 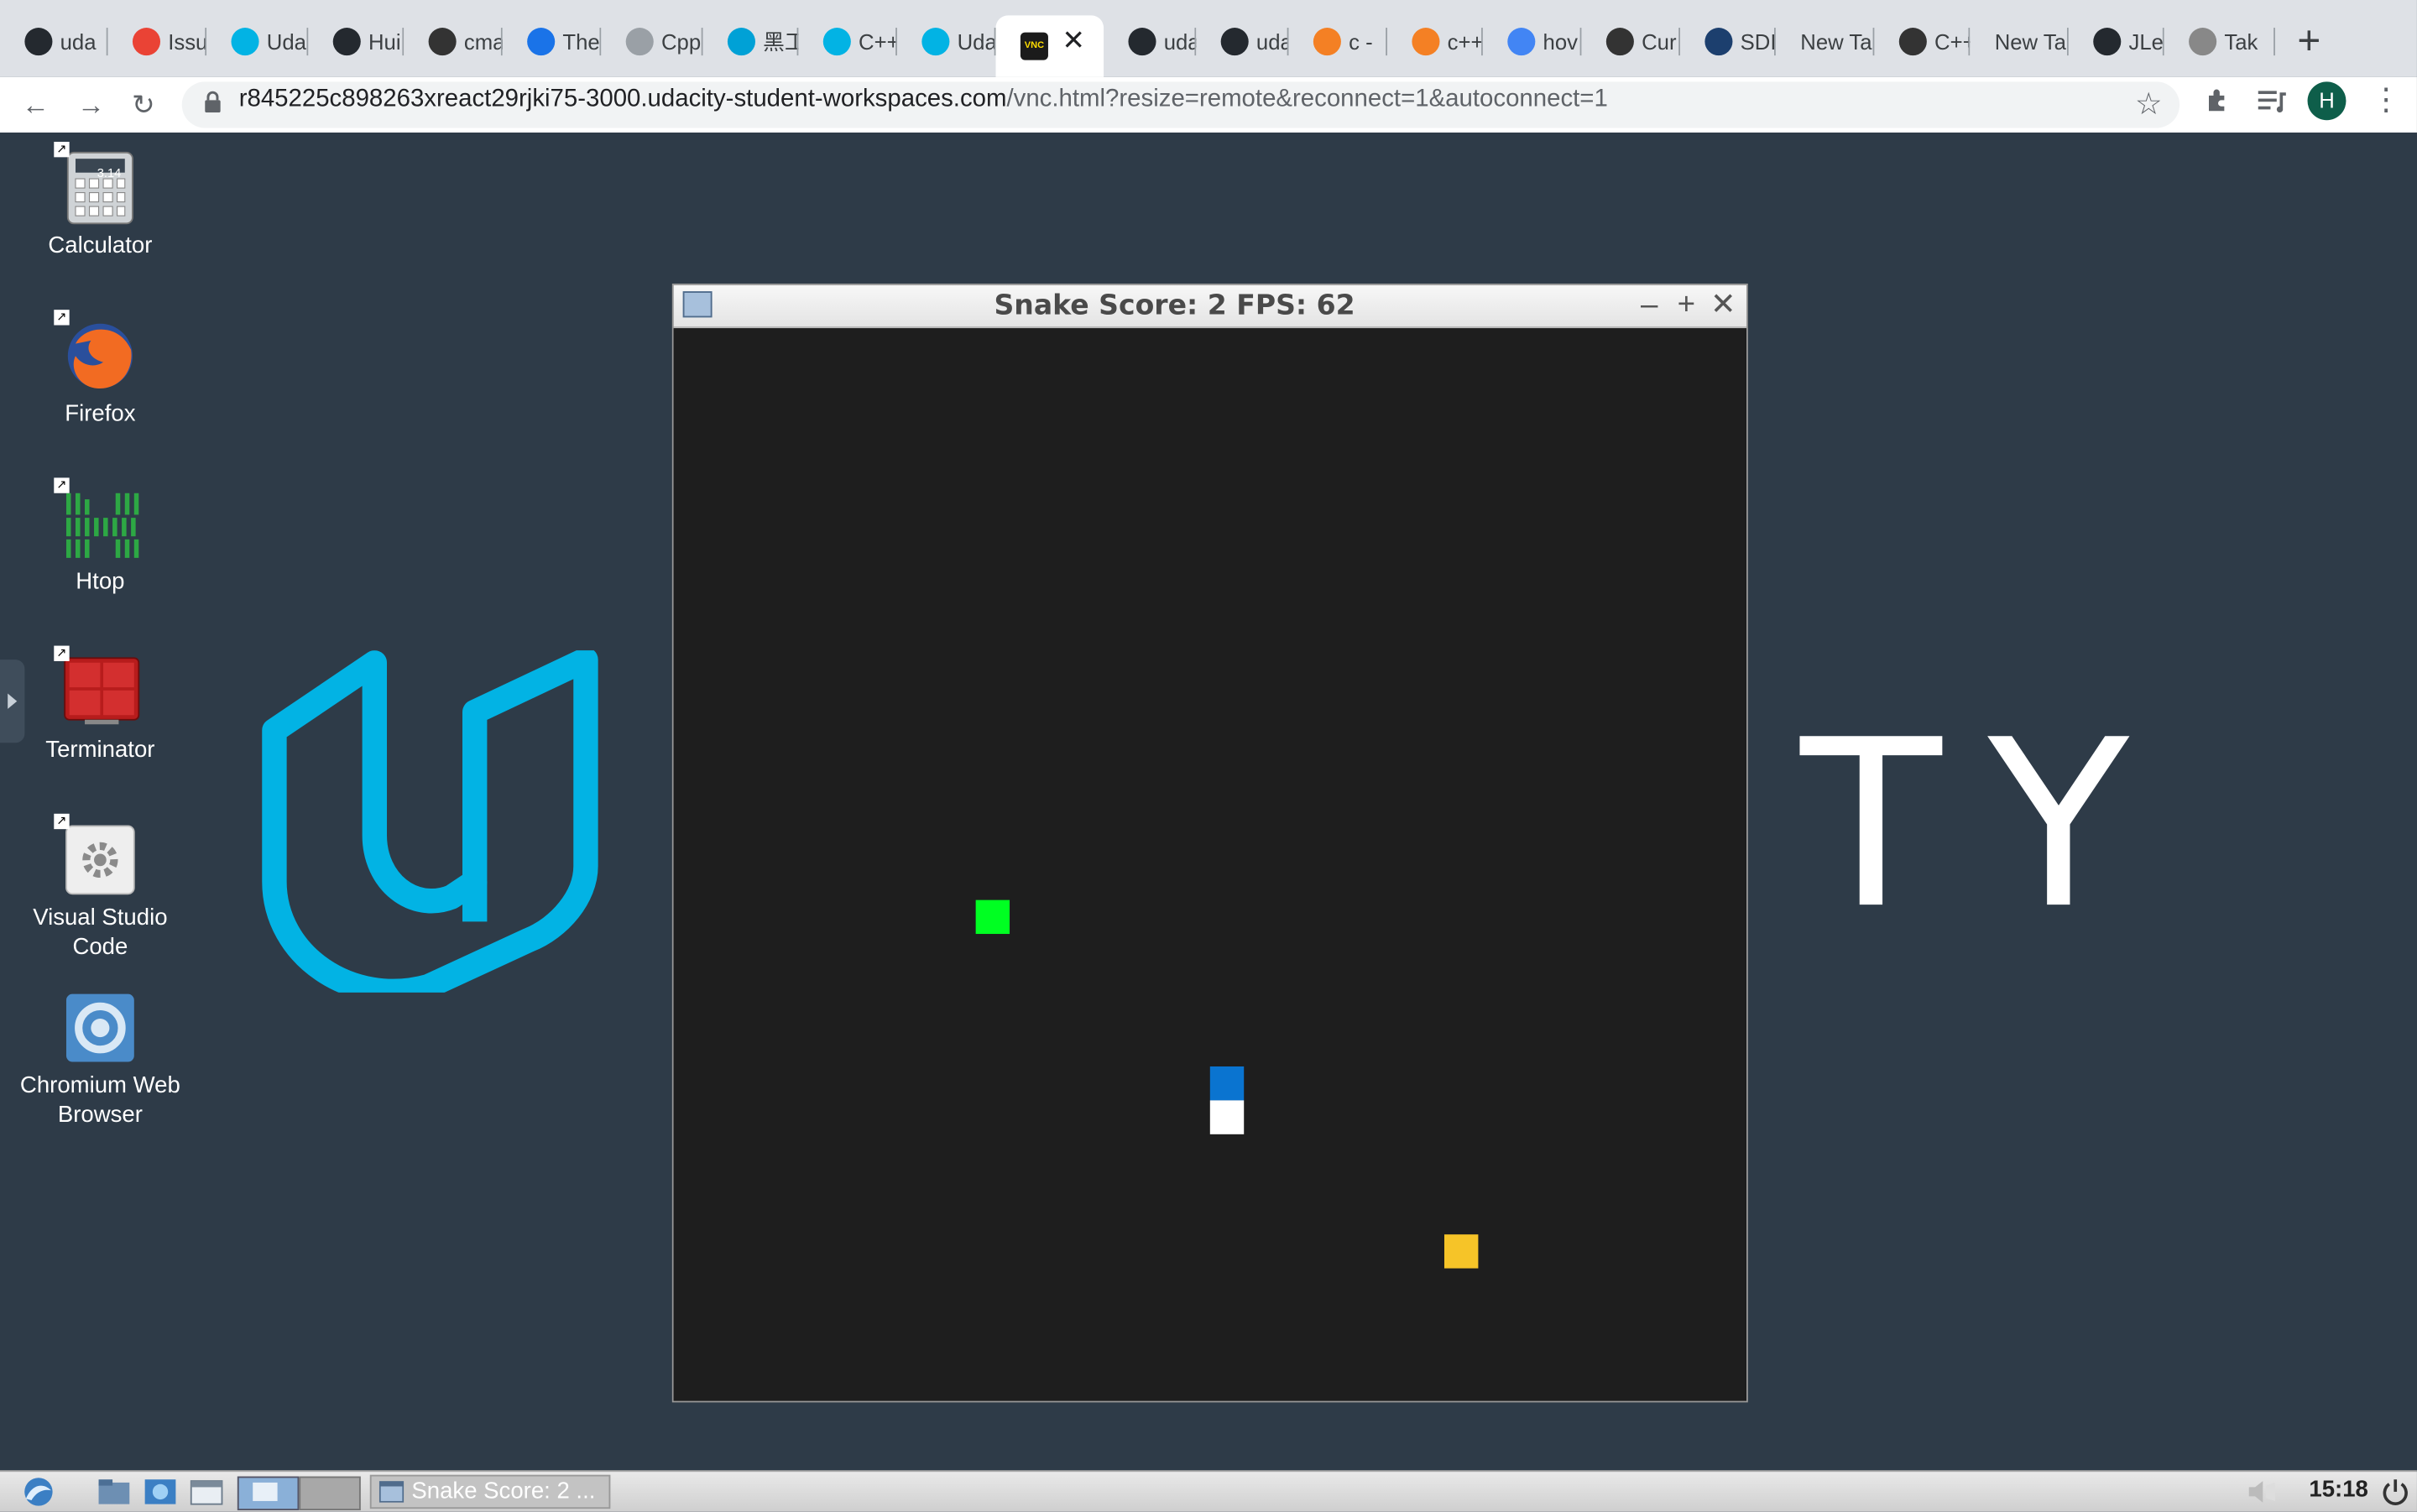 I want to click on browser-tab-label: 黑工, so click(x=780, y=42).